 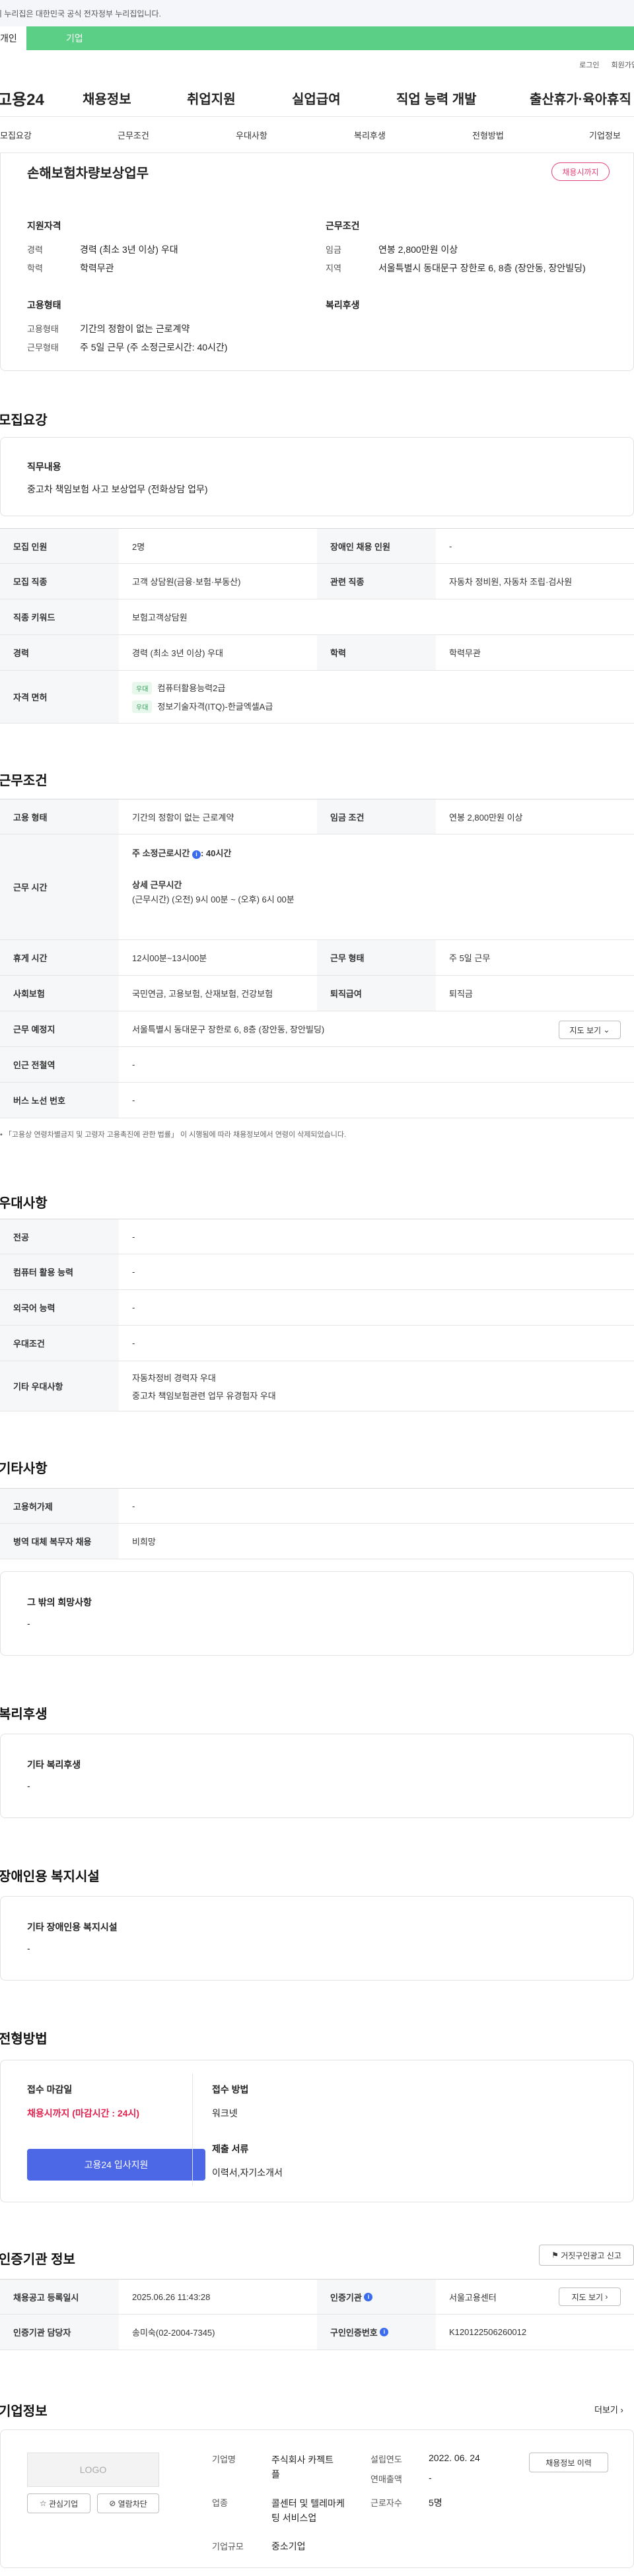 I want to click on w-wage-value: 연봉 2,800만원 이상, so click(x=486, y=817).